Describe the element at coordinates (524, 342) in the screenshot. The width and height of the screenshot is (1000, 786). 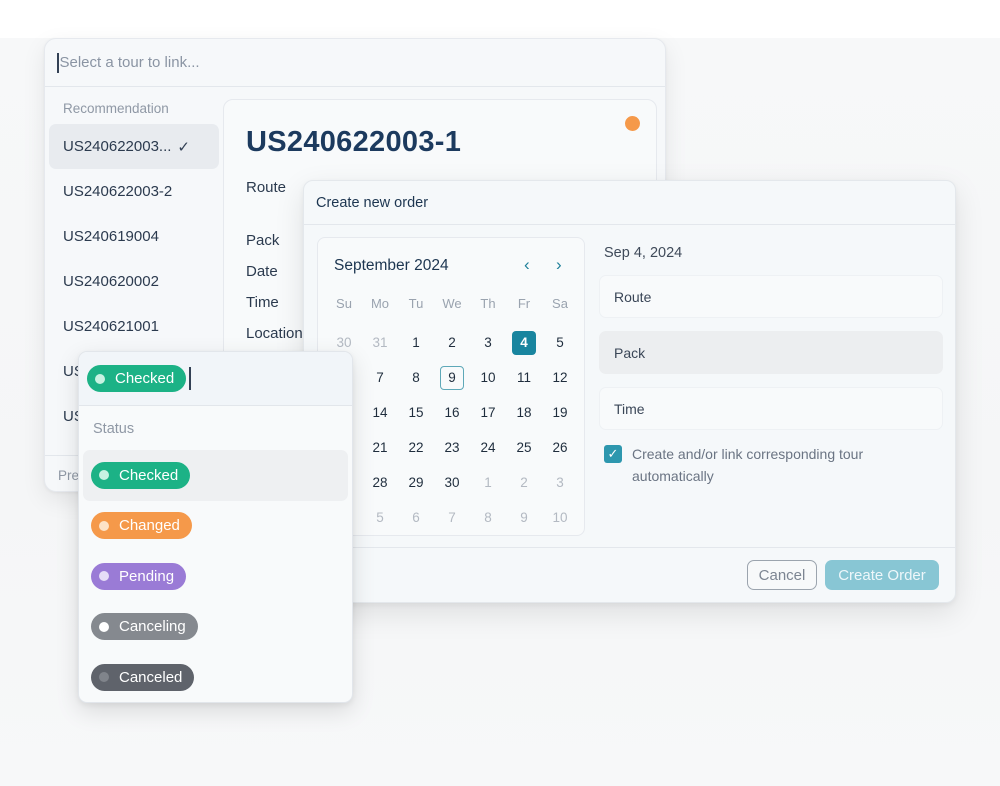
I see `calendar-day-selected: 4` at that location.